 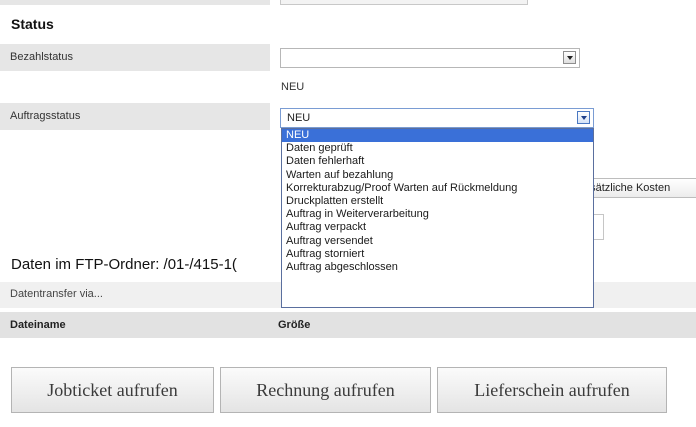 I want to click on jobticket-button: Jobticket aufrufen, so click(x=112, y=390).